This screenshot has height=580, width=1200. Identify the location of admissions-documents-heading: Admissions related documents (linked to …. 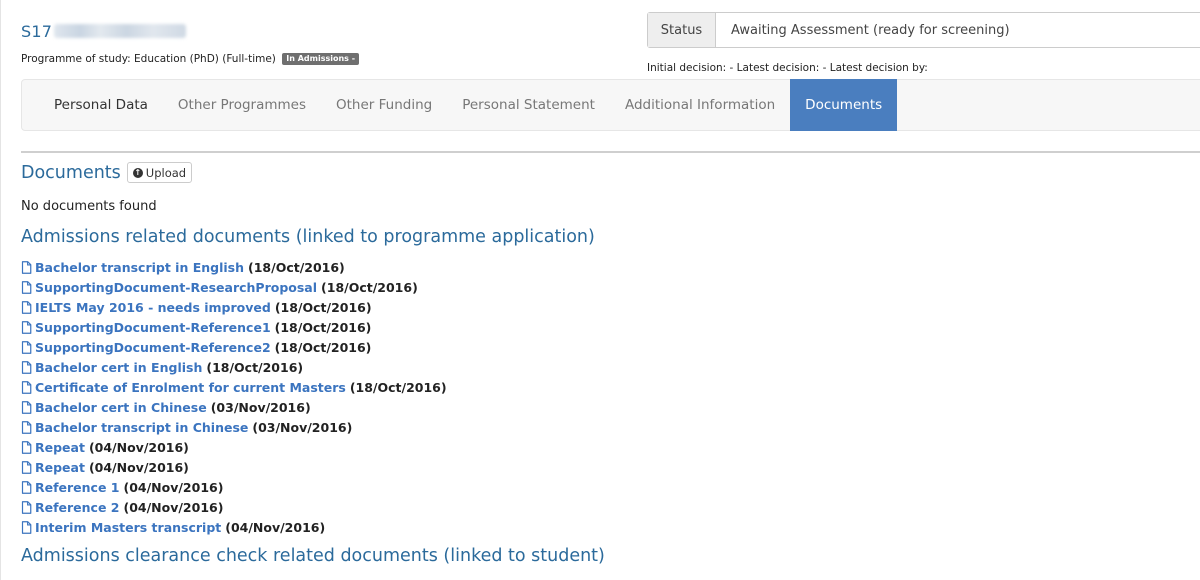
(308, 237).